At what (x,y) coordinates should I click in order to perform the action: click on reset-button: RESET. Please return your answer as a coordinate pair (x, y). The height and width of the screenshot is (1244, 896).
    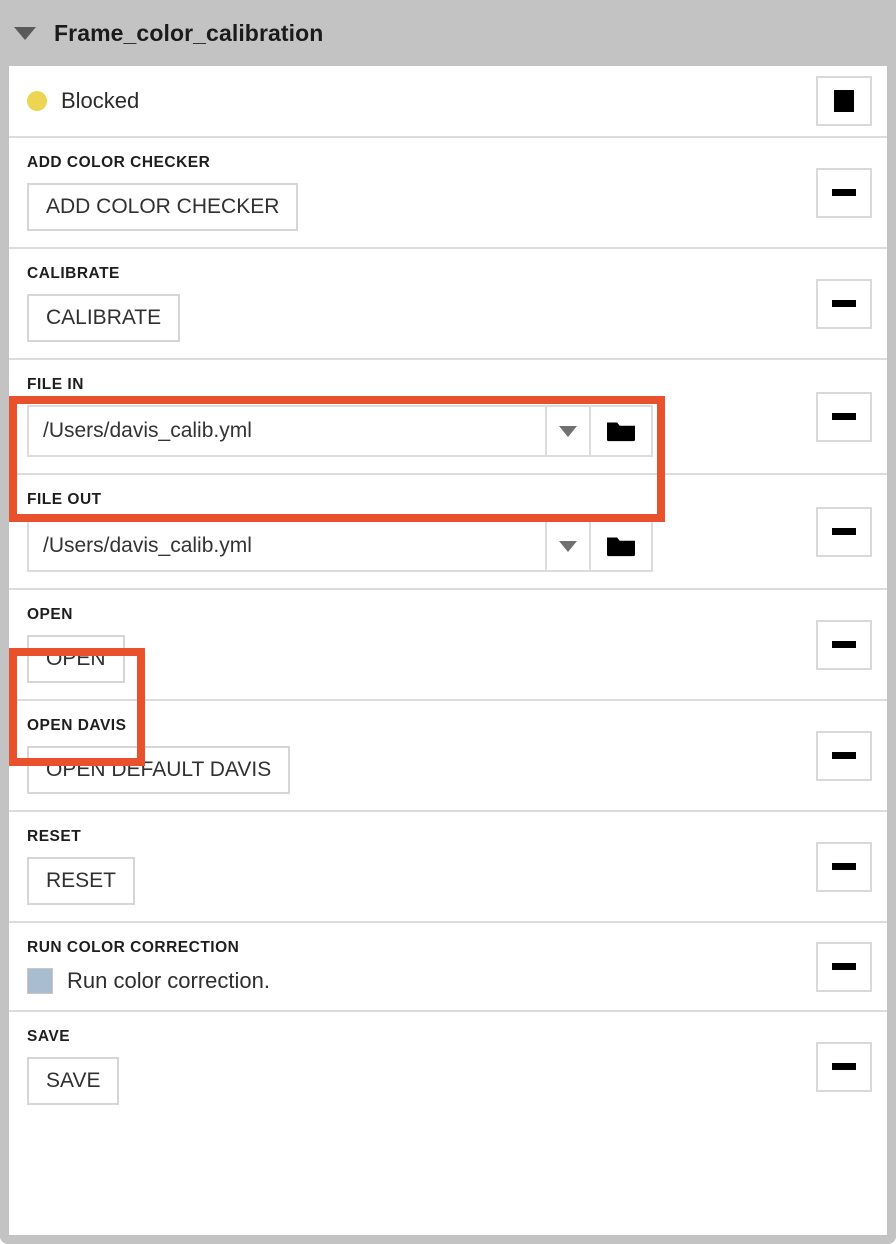
    Looking at the image, I should click on (81, 881).